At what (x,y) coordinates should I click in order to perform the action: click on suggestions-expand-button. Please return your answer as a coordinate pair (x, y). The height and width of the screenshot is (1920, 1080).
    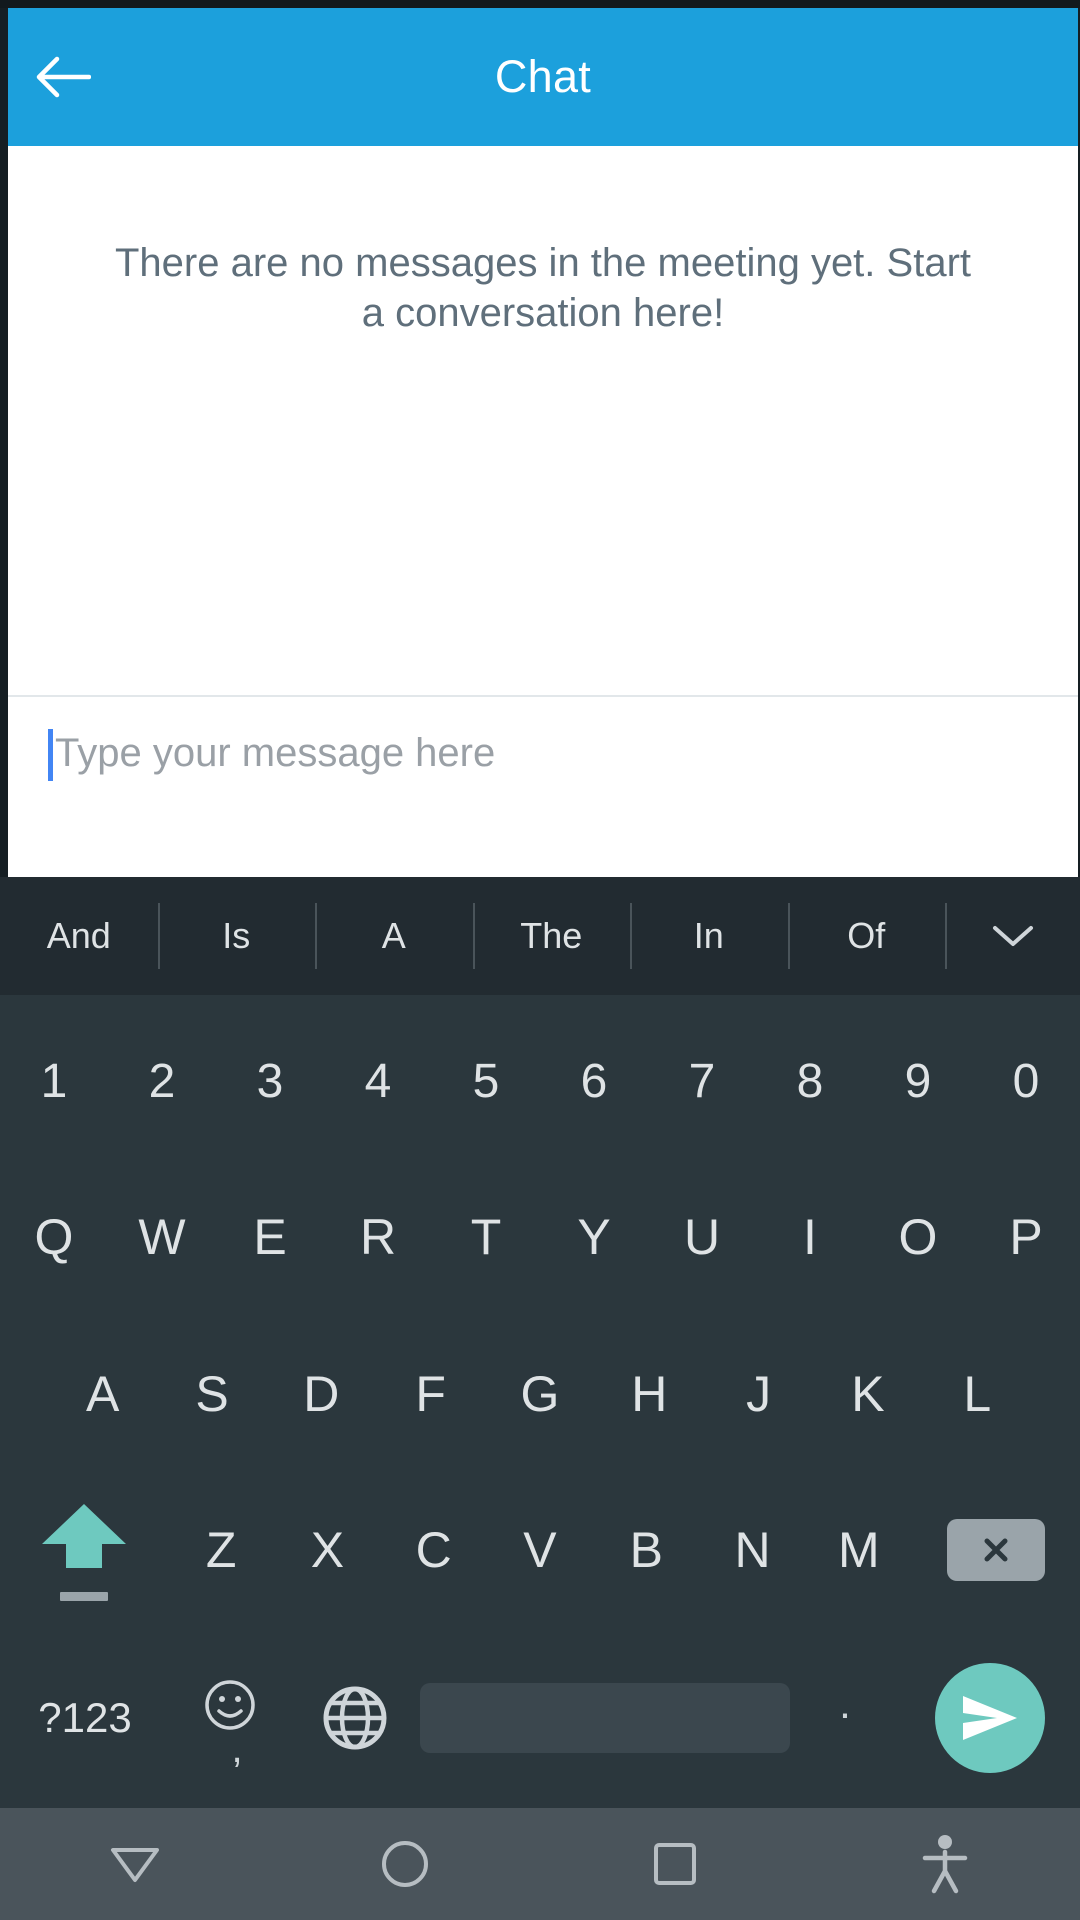
    Looking at the image, I should click on (1012, 936).